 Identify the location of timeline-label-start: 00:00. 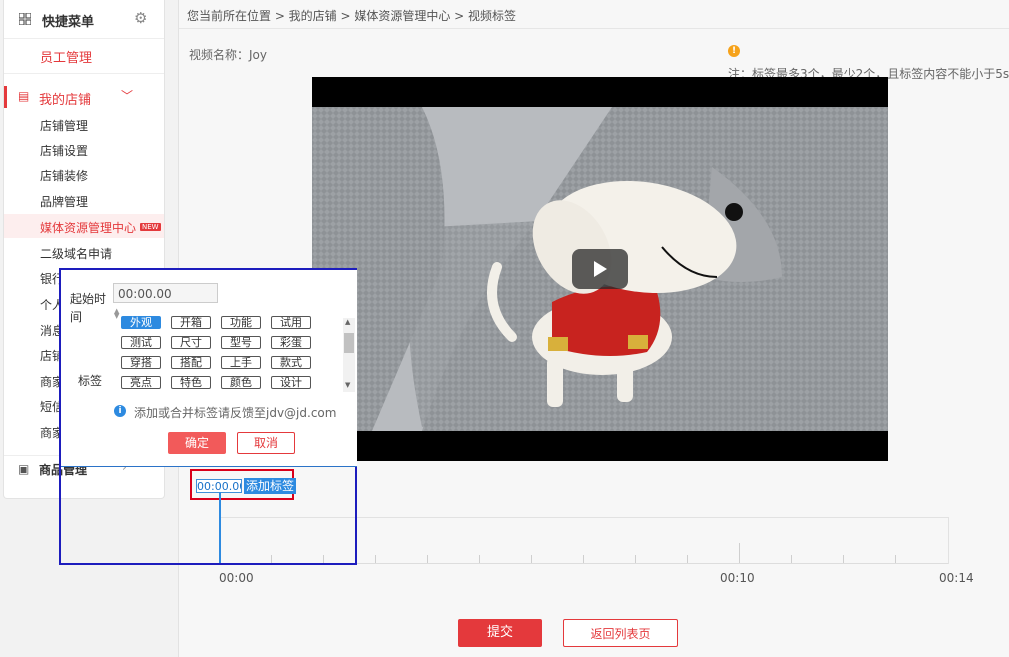
(236, 578).